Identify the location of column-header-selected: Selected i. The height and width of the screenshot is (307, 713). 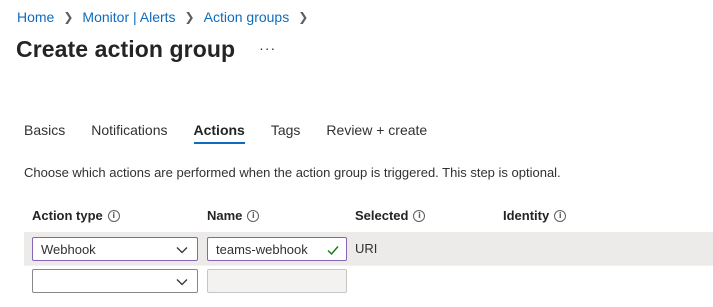
(390, 215).